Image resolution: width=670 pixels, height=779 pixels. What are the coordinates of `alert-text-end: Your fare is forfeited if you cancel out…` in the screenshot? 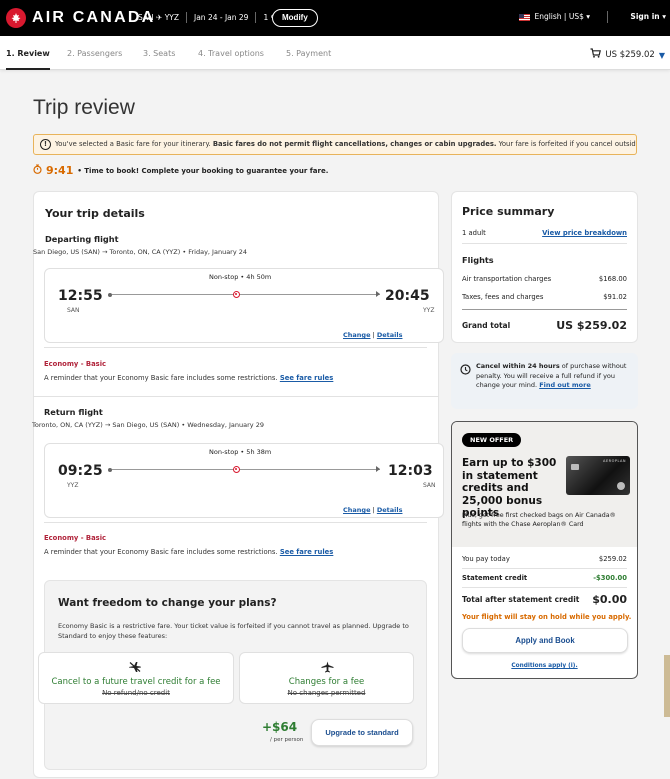 It's located at (567, 144).